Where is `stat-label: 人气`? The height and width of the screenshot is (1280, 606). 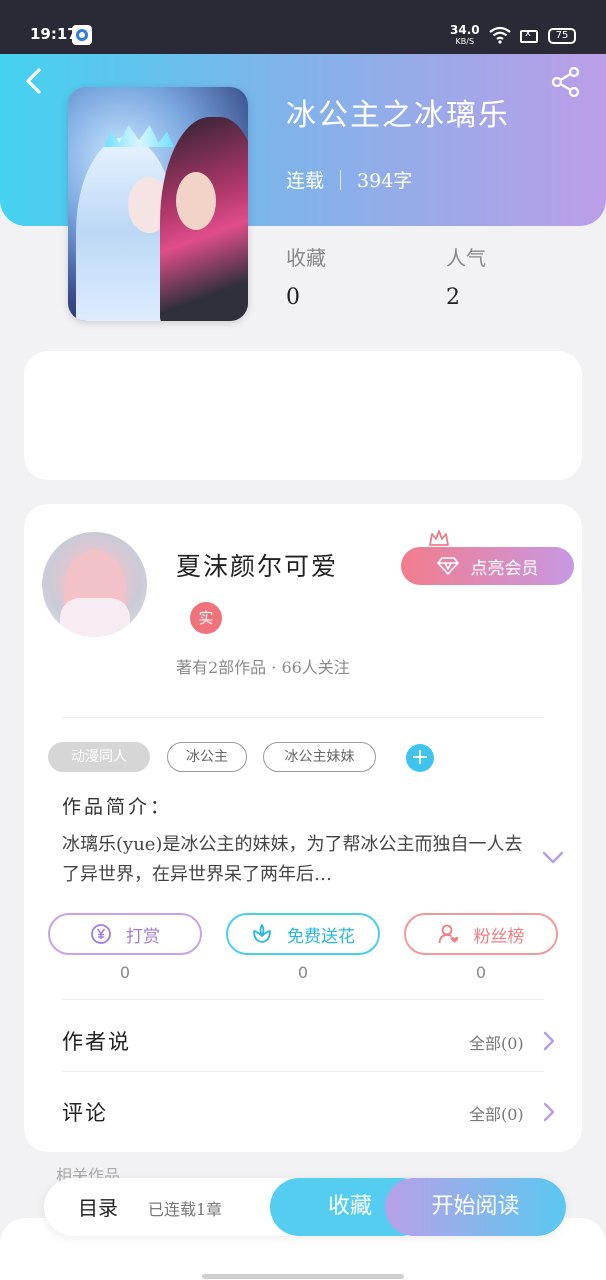
stat-label: 人气 is located at coordinates (466, 258).